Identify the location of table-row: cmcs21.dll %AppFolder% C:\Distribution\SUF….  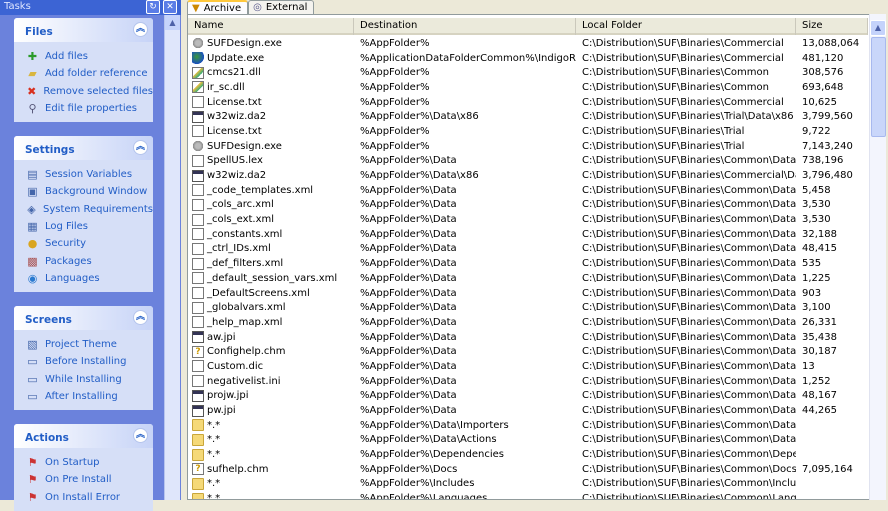
(528, 72).